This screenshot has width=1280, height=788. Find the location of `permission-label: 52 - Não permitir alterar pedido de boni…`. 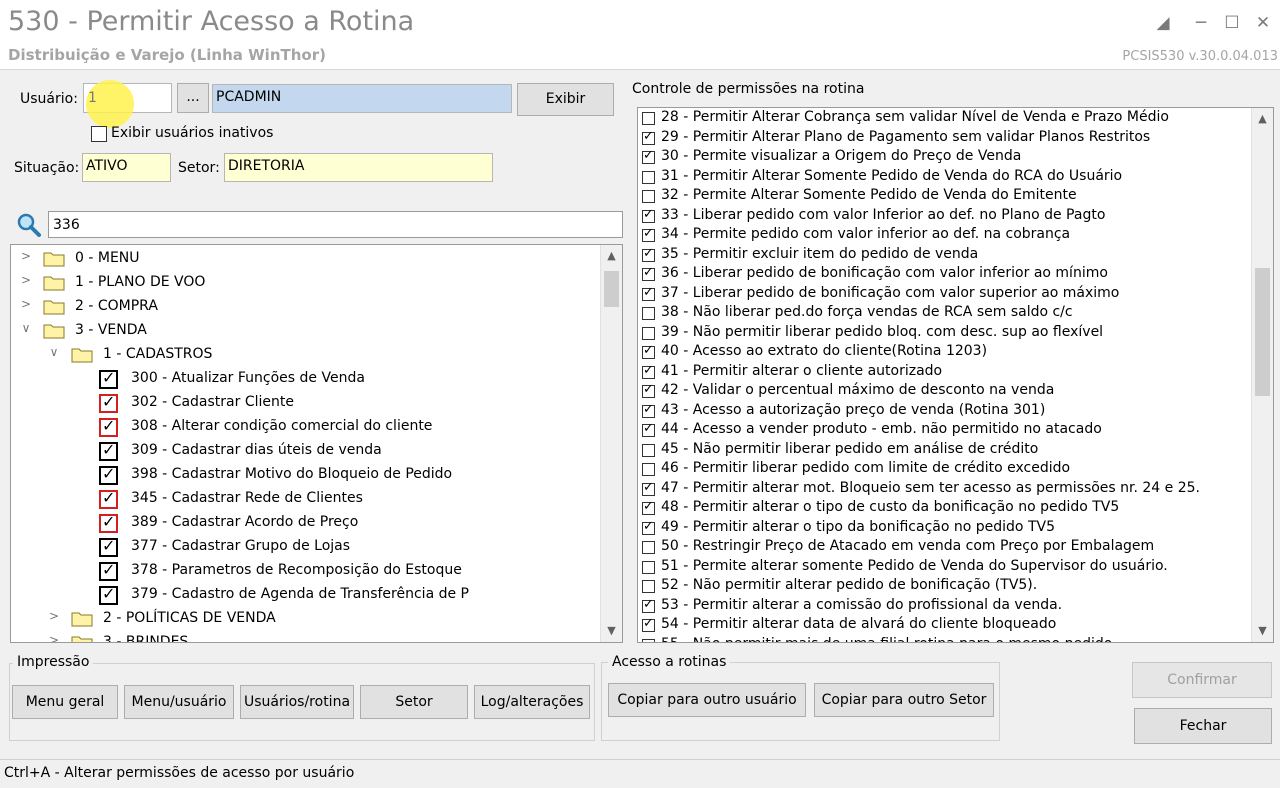

permission-label: 52 - Não permitir alterar pedido de boni… is located at coordinates (849, 585).